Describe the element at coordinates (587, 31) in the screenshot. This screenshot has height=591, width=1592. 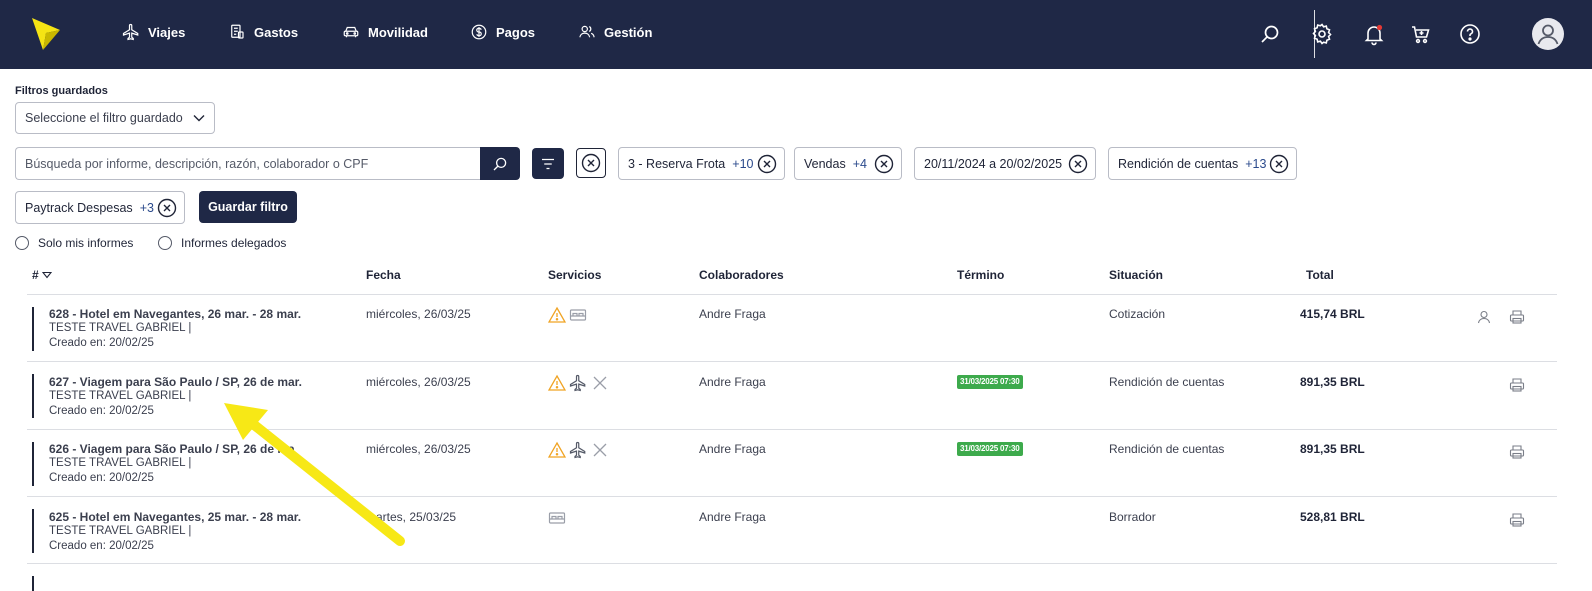
I see `users-icon` at that location.